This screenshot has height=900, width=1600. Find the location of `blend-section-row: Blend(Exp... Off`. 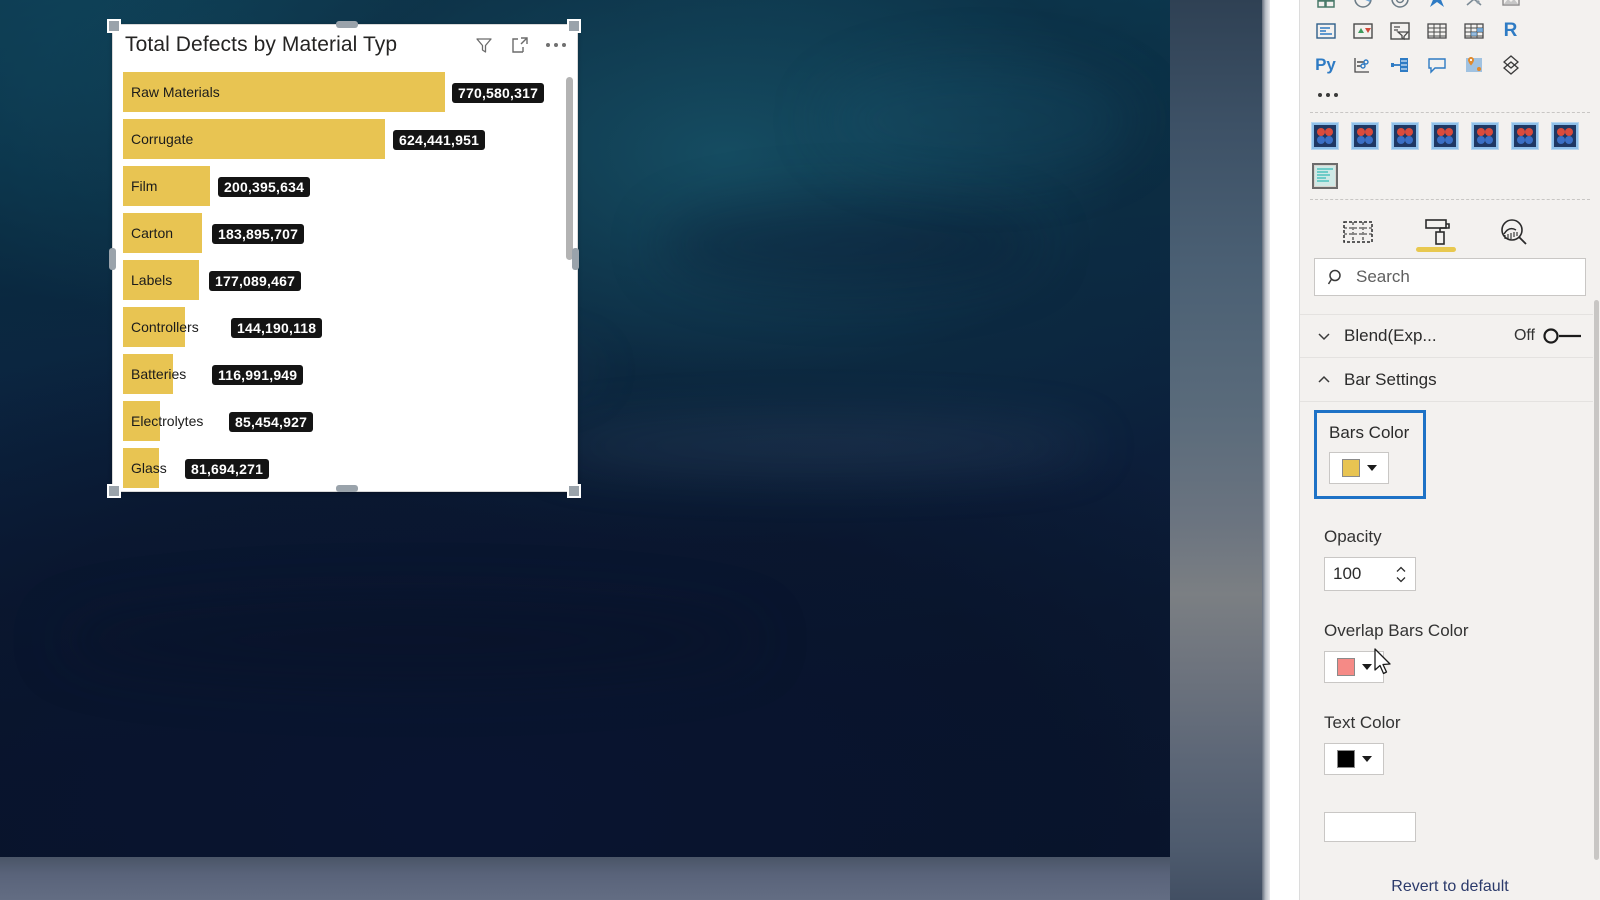

blend-section-row: Blend(Exp... Off is located at coordinates (1450, 336).